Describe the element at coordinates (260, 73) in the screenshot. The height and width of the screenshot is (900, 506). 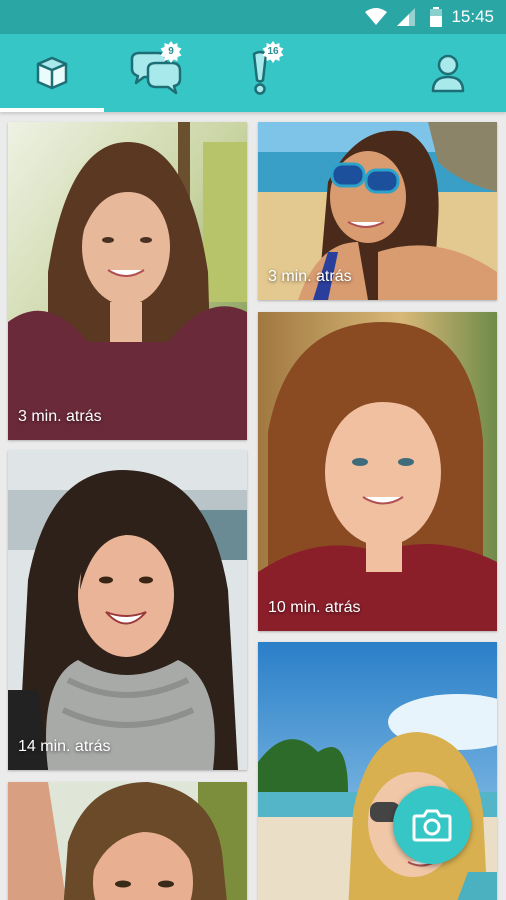
I see `tab-notifications: 16` at that location.